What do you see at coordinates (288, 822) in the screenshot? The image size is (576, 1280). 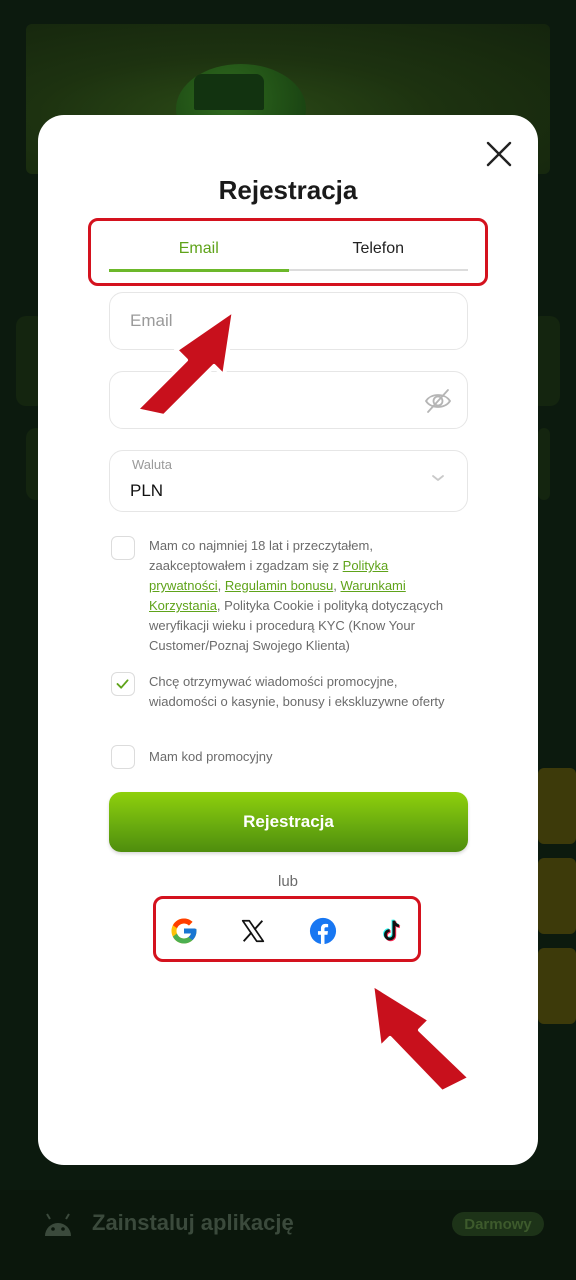 I see `register-button: Rejestracja` at bounding box center [288, 822].